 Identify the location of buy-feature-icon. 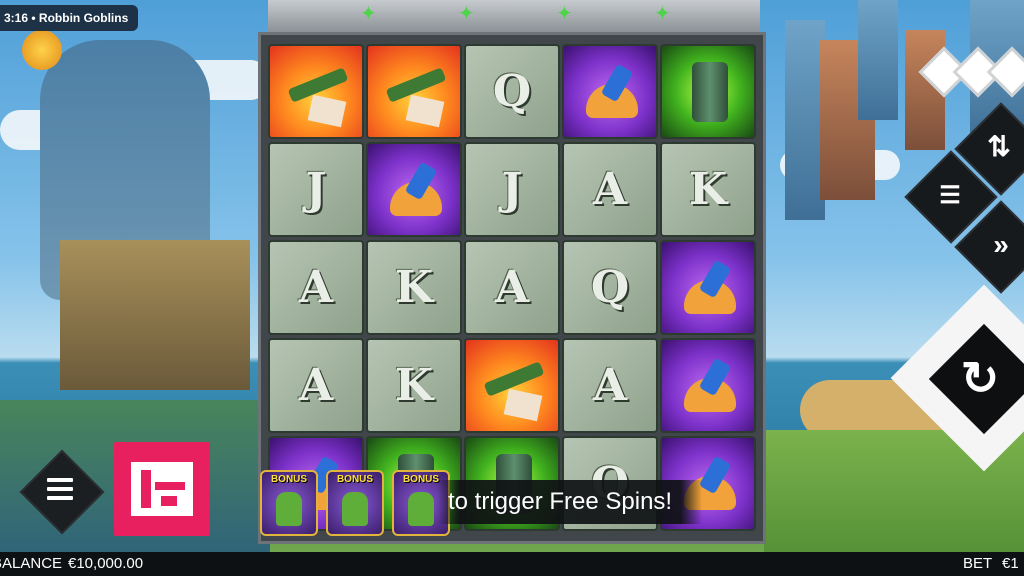
(162, 489).